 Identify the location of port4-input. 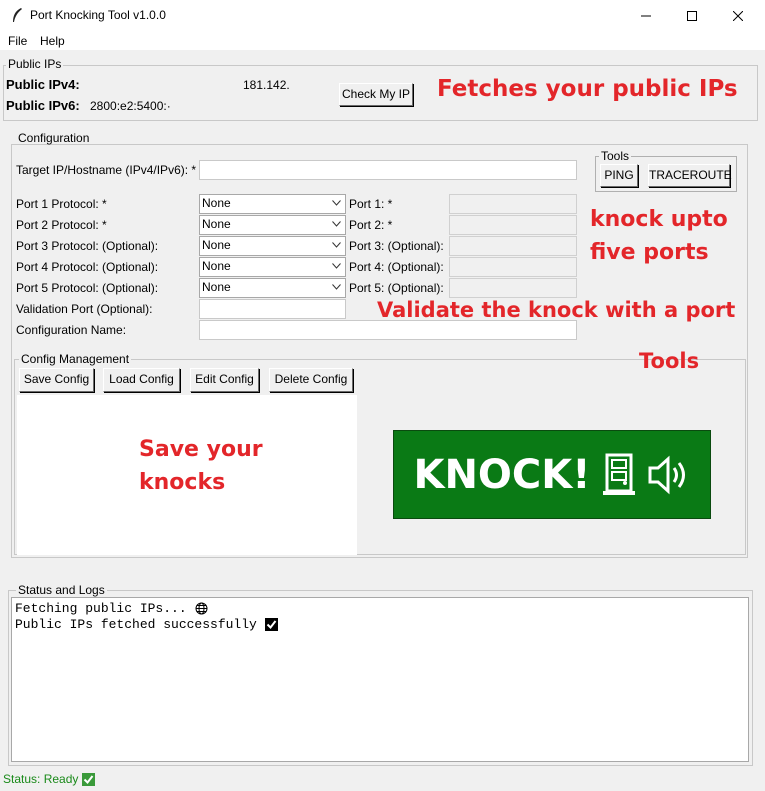
(513, 267).